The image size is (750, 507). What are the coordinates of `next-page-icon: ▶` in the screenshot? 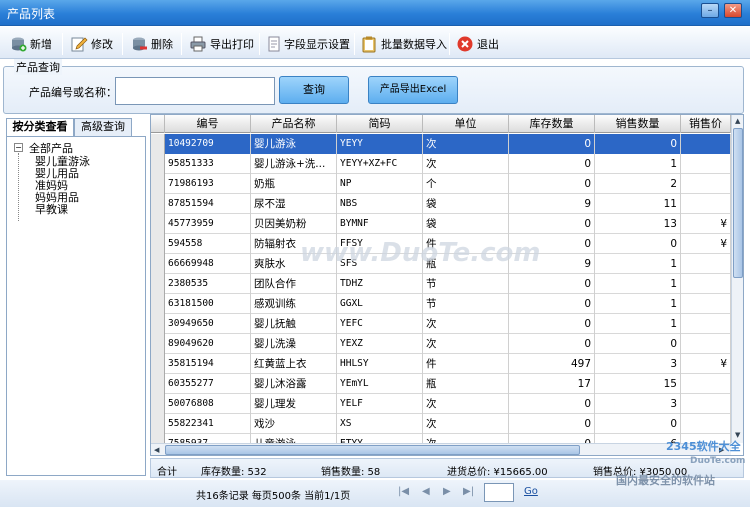 It's located at (447, 491).